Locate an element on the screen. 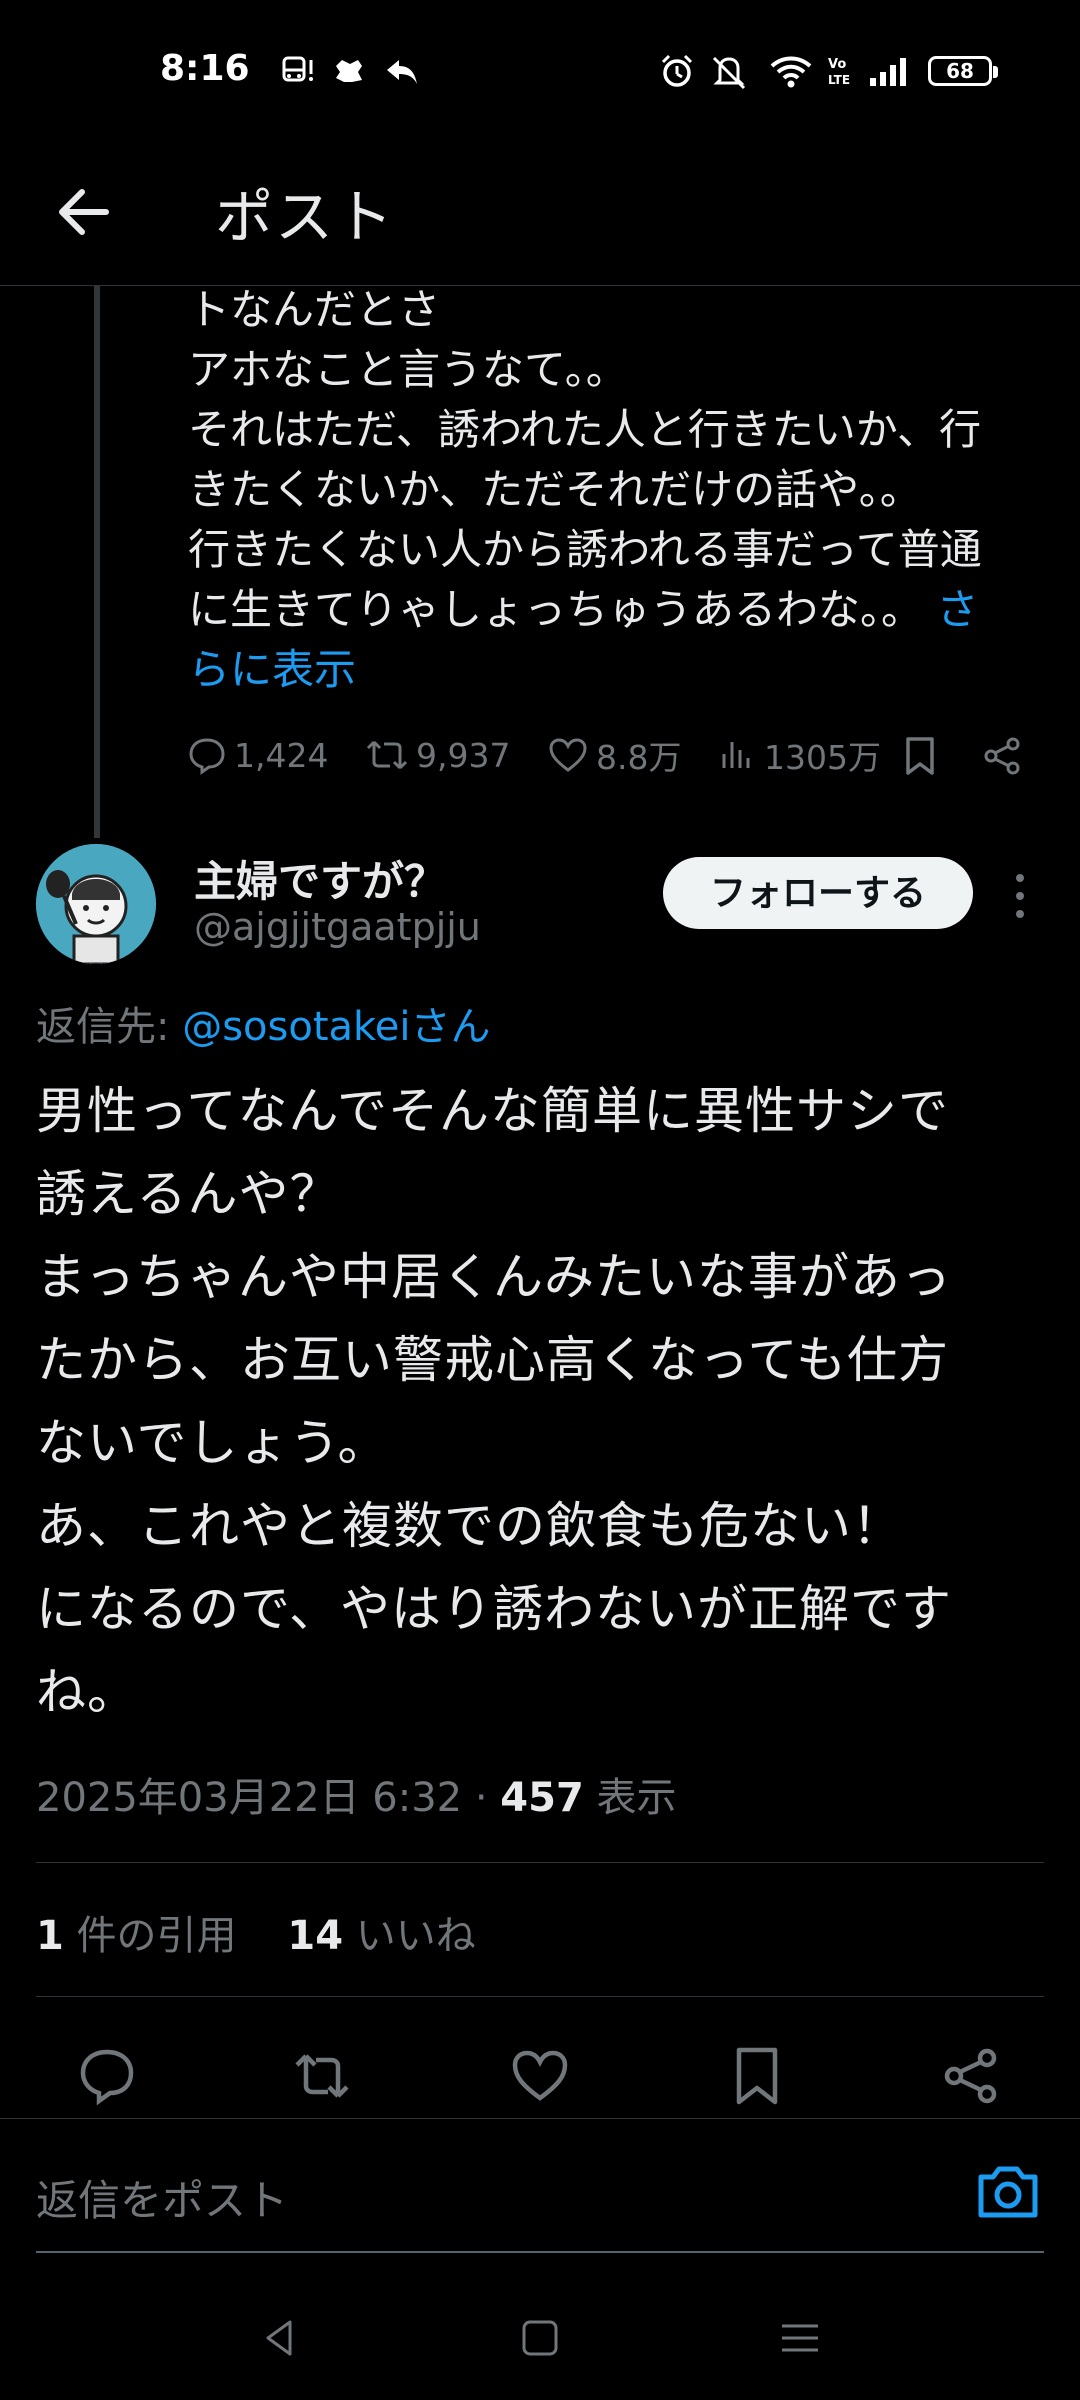 The height and width of the screenshot is (2400, 1080). reply-count-button: 1,424 is located at coordinates (257, 755).